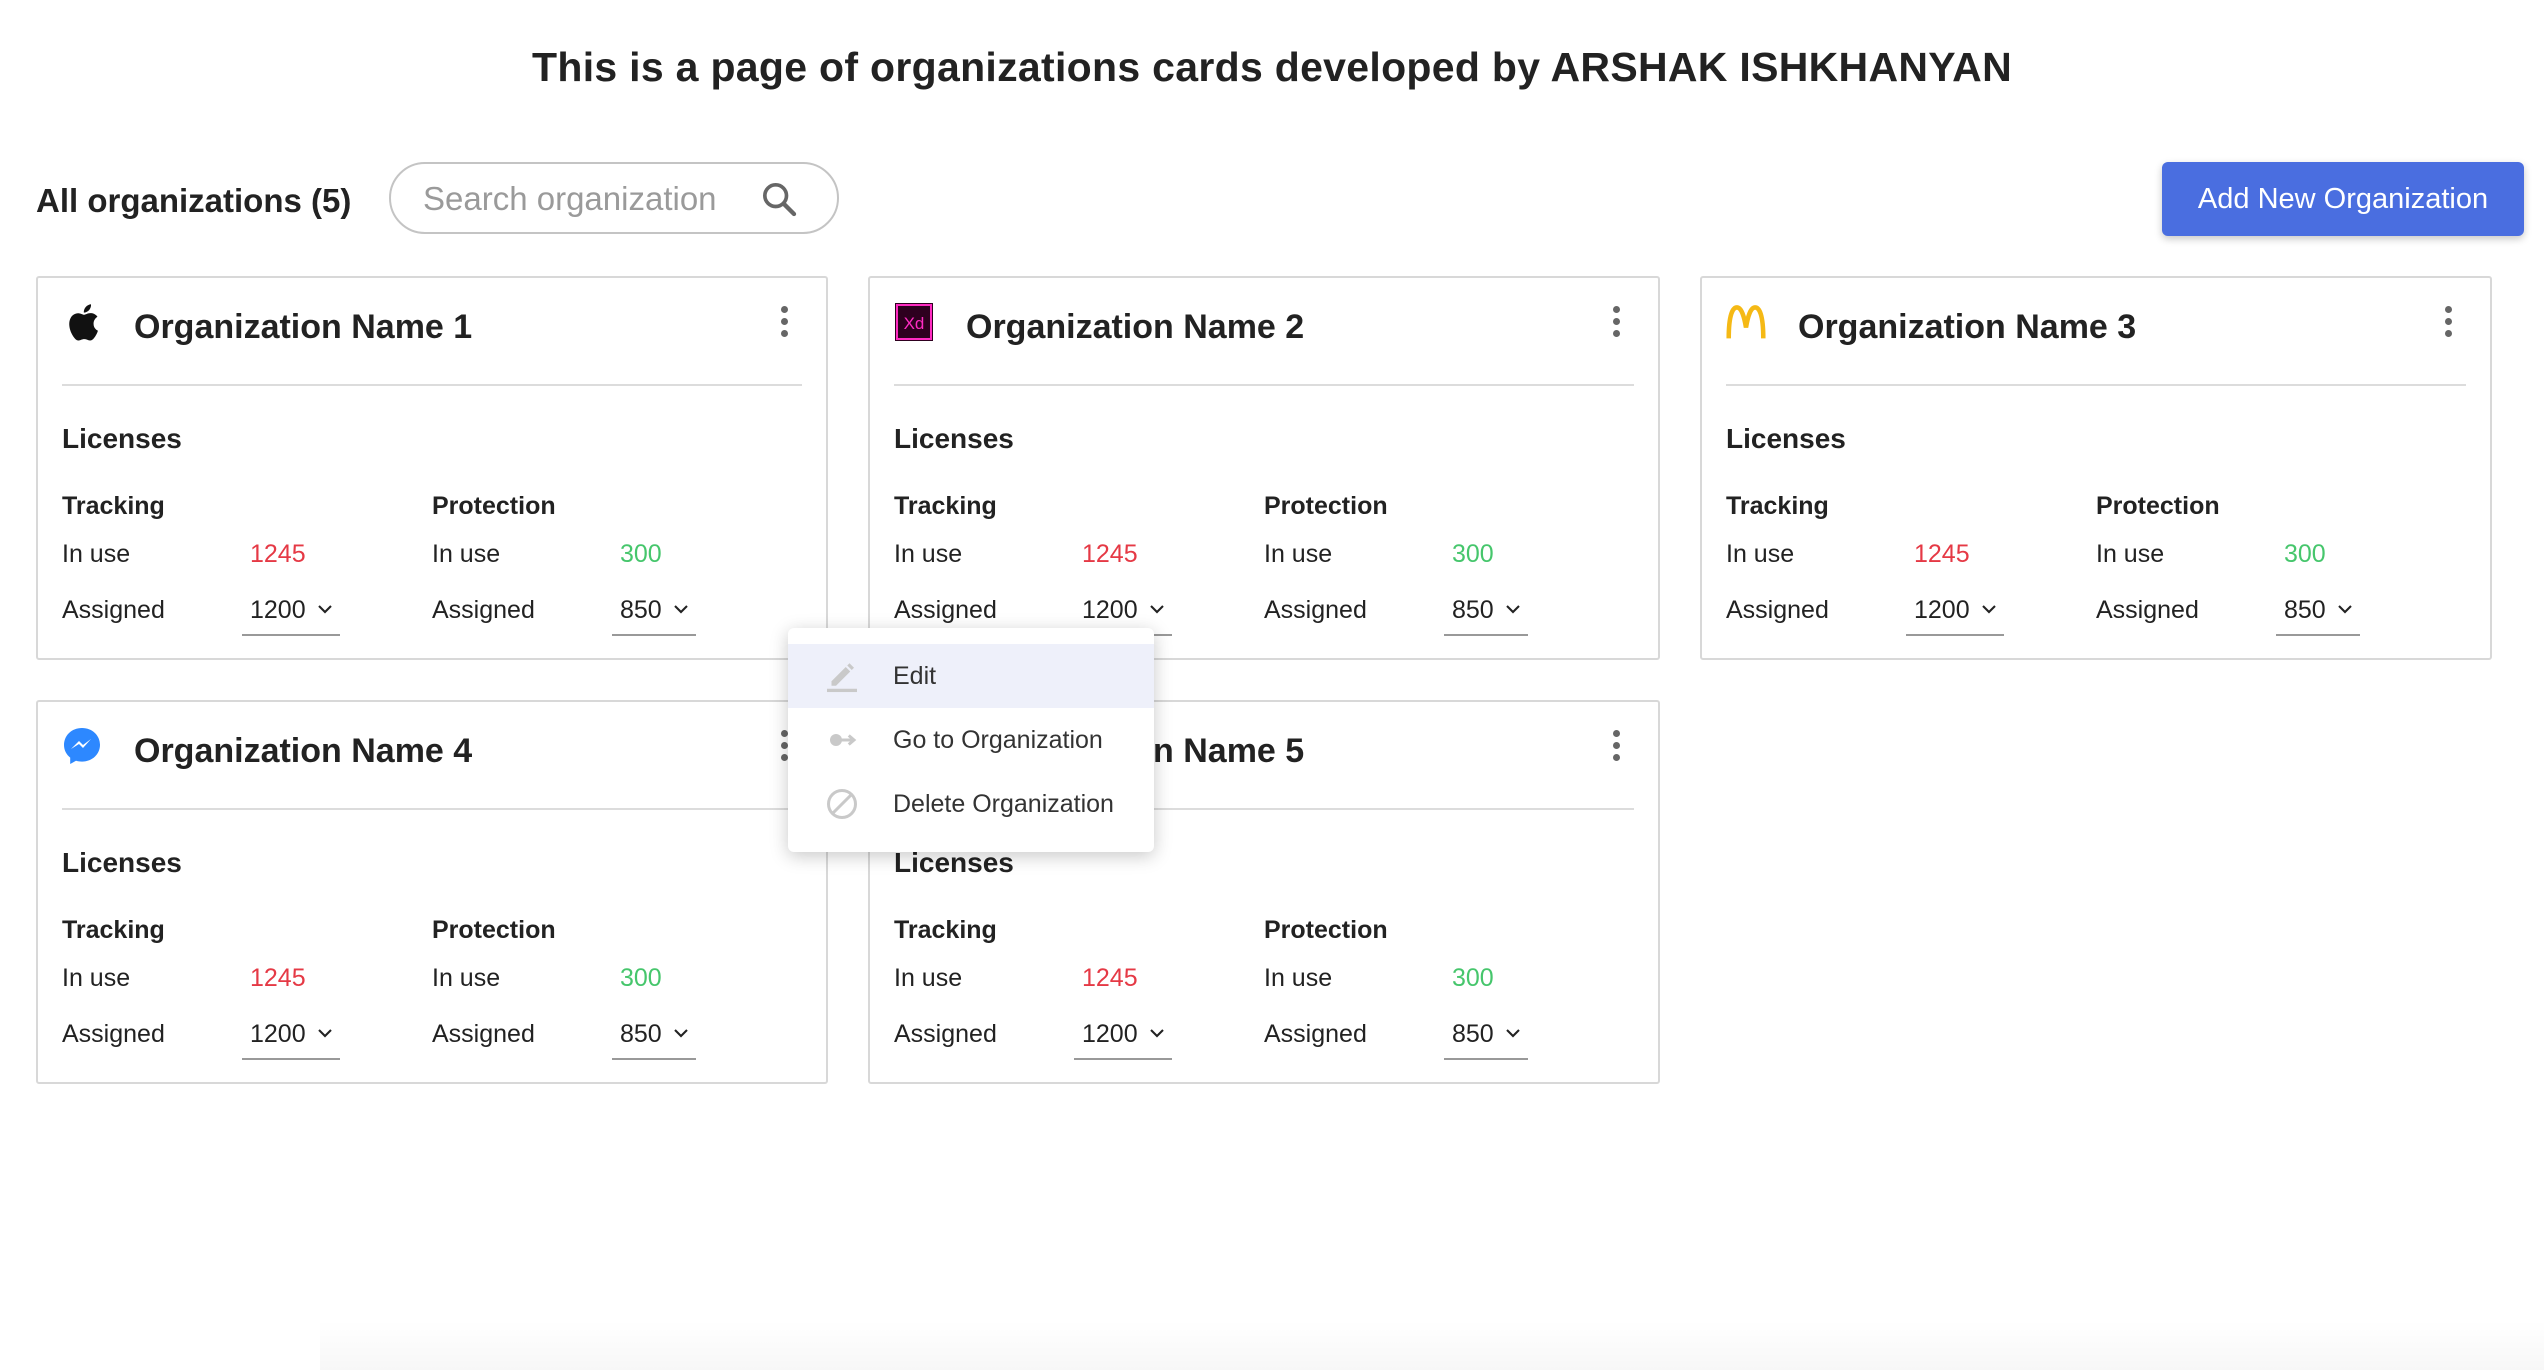 The width and height of the screenshot is (2544, 1370). What do you see at coordinates (842, 804) in the screenshot?
I see `block-icon` at bounding box center [842, 804].